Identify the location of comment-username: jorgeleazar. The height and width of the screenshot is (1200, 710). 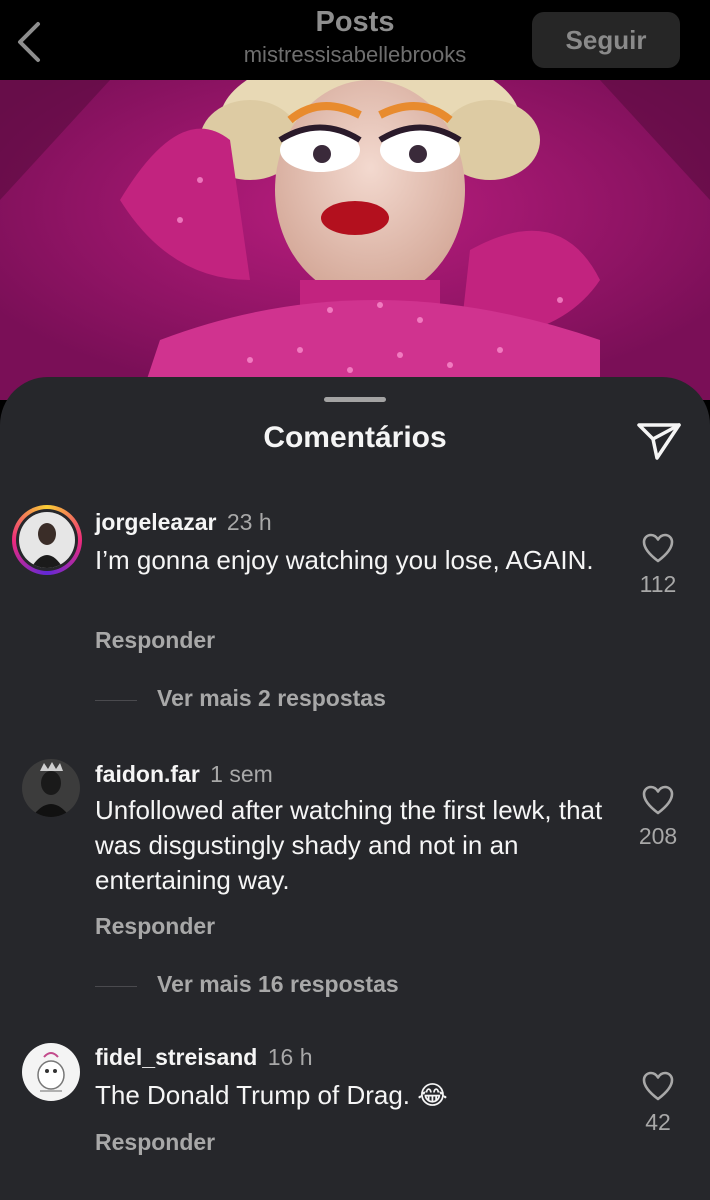
(155, 522).